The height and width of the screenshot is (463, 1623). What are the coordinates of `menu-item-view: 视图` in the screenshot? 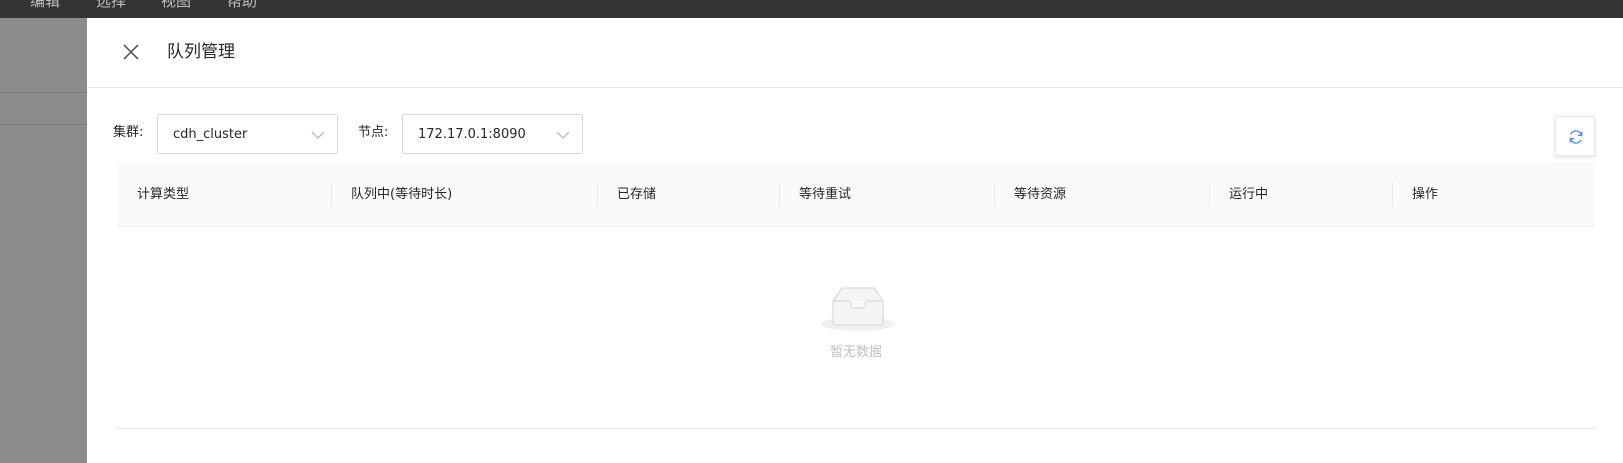 It's located at (176, 5).